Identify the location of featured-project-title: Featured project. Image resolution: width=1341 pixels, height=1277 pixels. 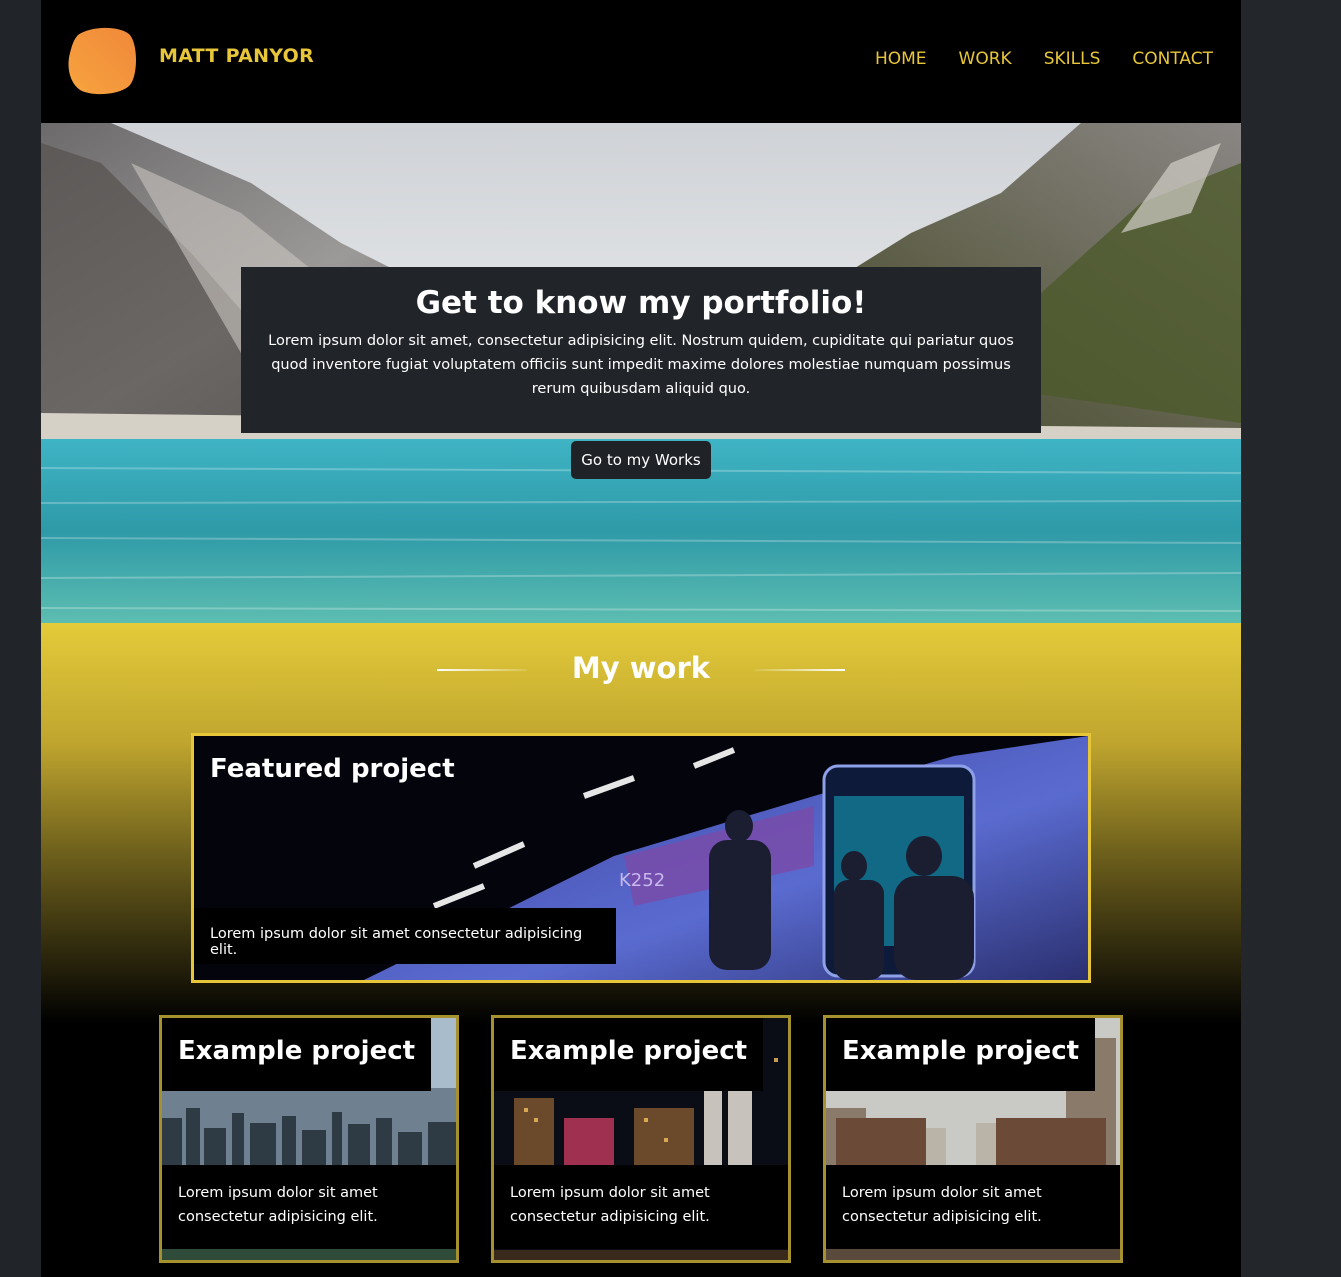
(332, 769).